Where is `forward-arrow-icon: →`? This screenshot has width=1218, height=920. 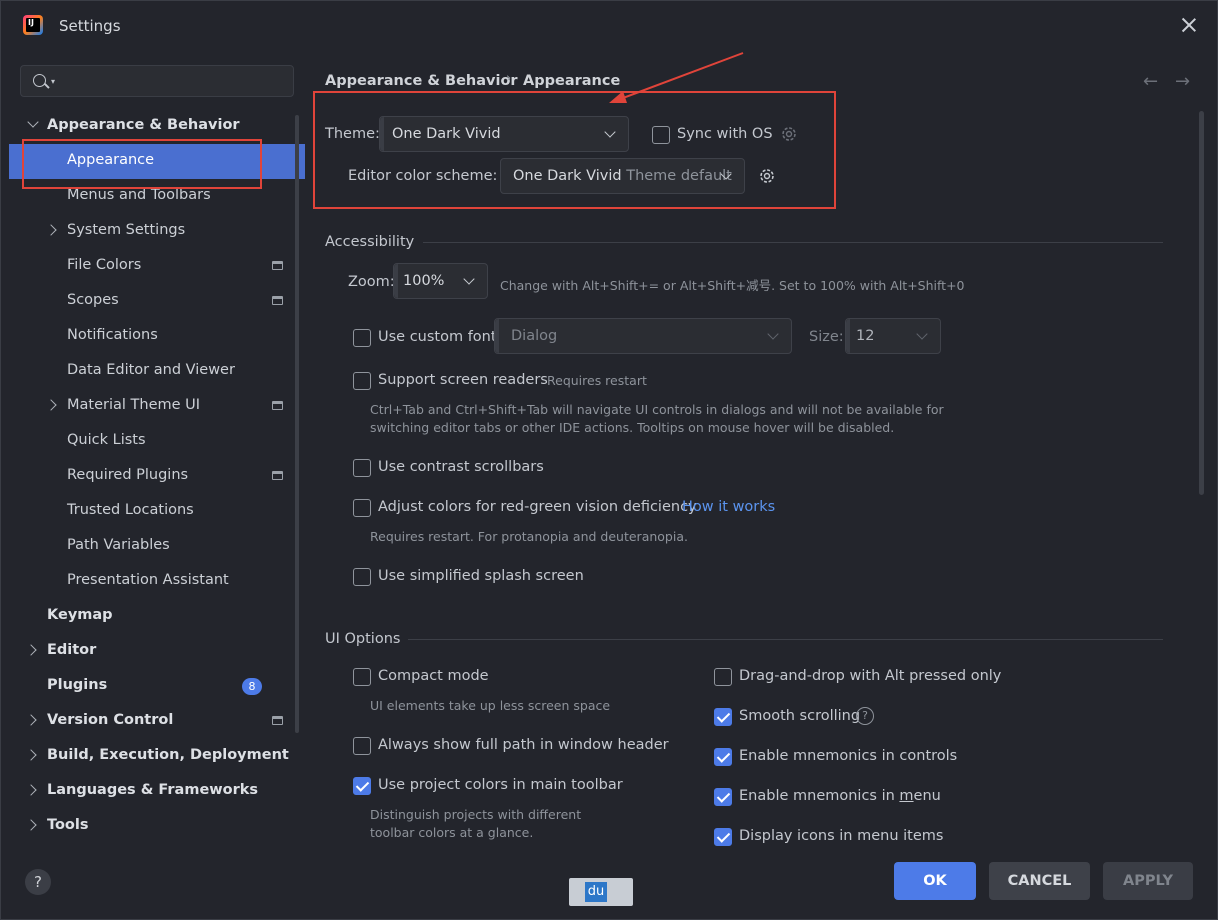
forward-arrow-icon: → is located at coordinates (1182, 81).